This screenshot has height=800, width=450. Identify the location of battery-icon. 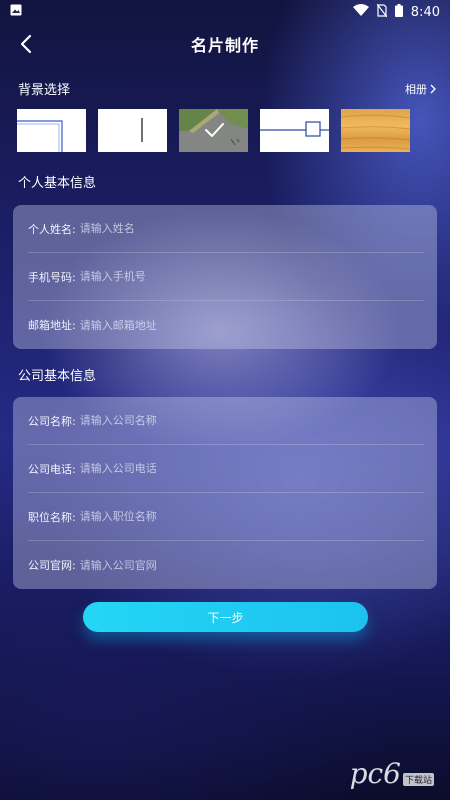
(398, 12).